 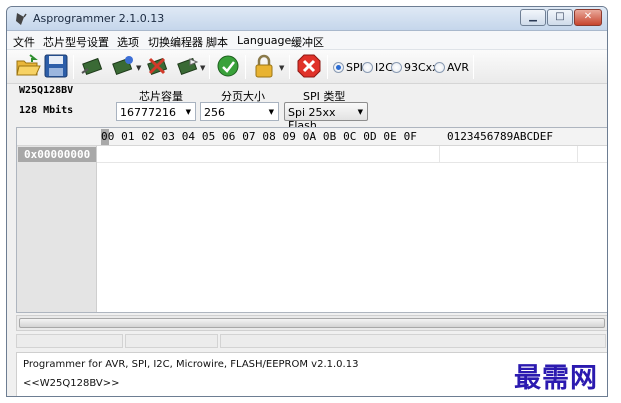 I want to click on menu-options: 选项, so click(x=128, y=42).